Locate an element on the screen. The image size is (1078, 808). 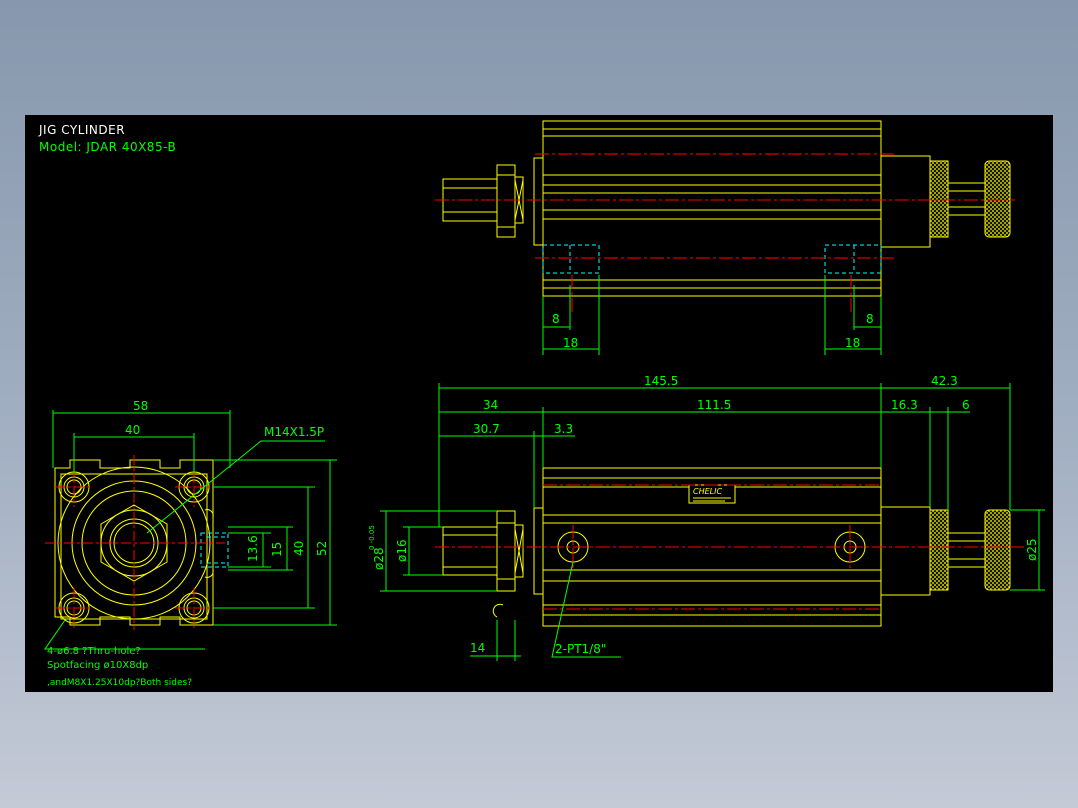
dim-phi16: ø16 is located at coordinates (402, 550).